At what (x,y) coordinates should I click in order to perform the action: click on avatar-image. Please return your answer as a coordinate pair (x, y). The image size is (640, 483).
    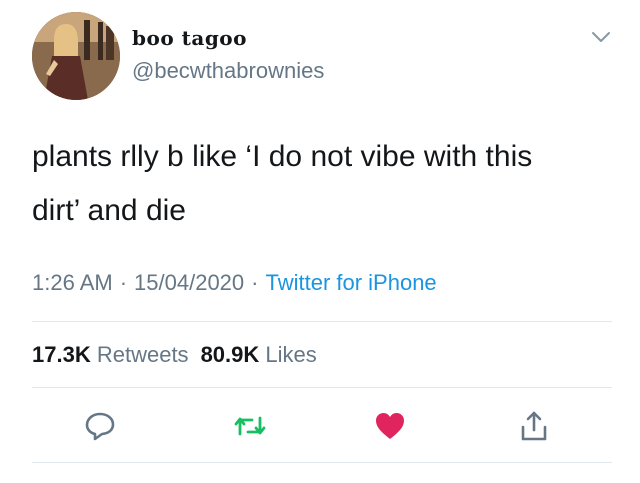
    Looking at the image, I should click on (76, 56).